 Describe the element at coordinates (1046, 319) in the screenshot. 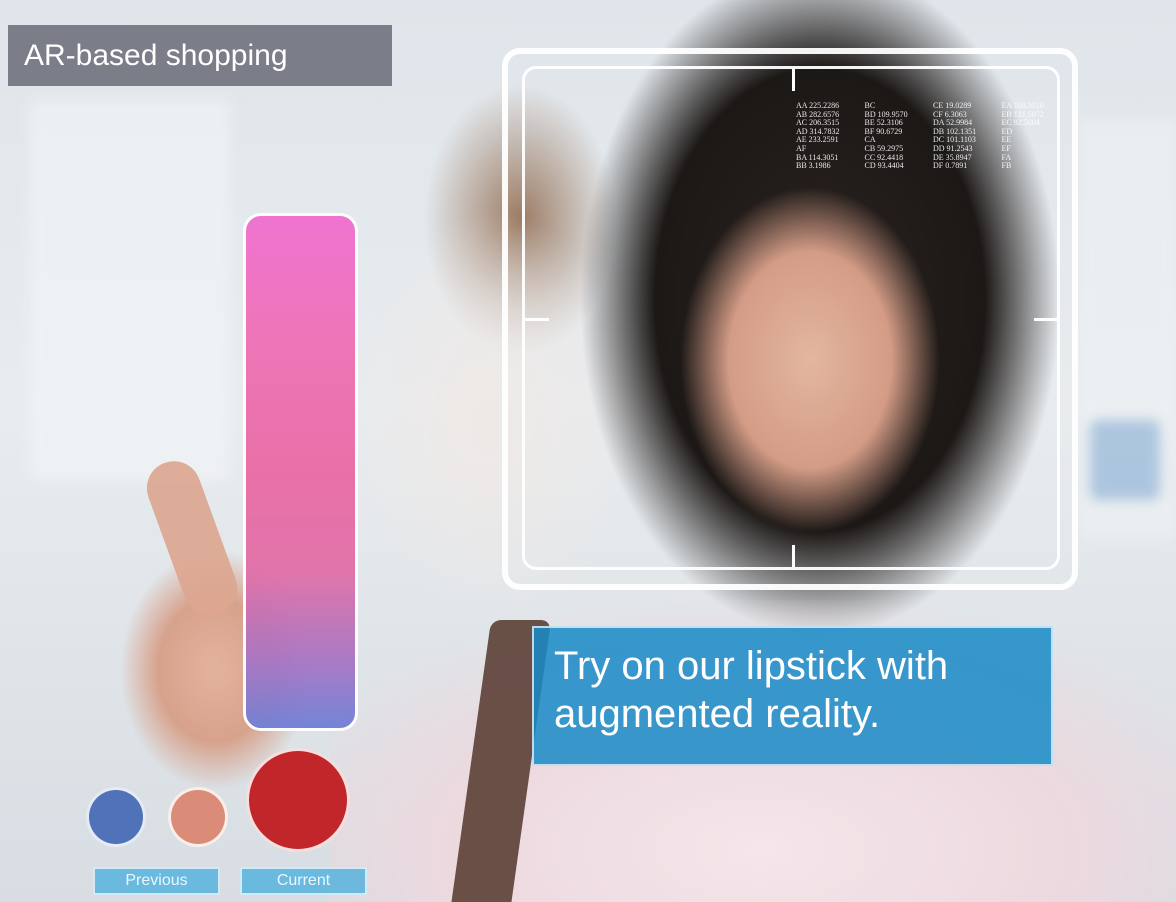

I see `crosshair-right` at that location.